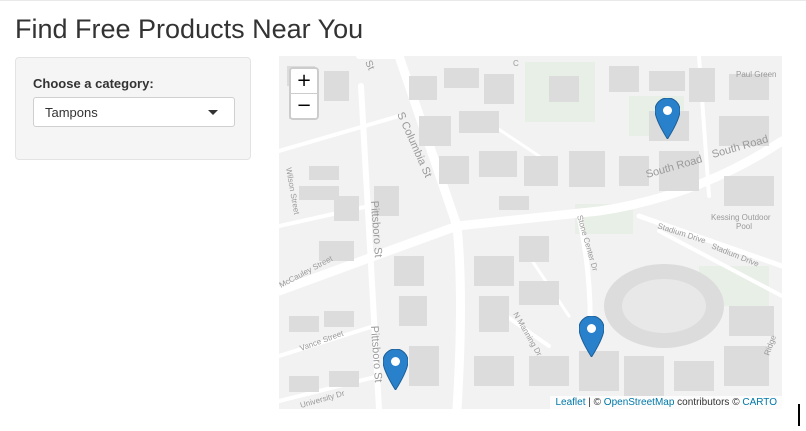 The width and height of the screenshot is (806, 431). Describe the element at coordinates (708, 402) in the screenshot. I see `attribution-contrib: contributors ©` at that location.